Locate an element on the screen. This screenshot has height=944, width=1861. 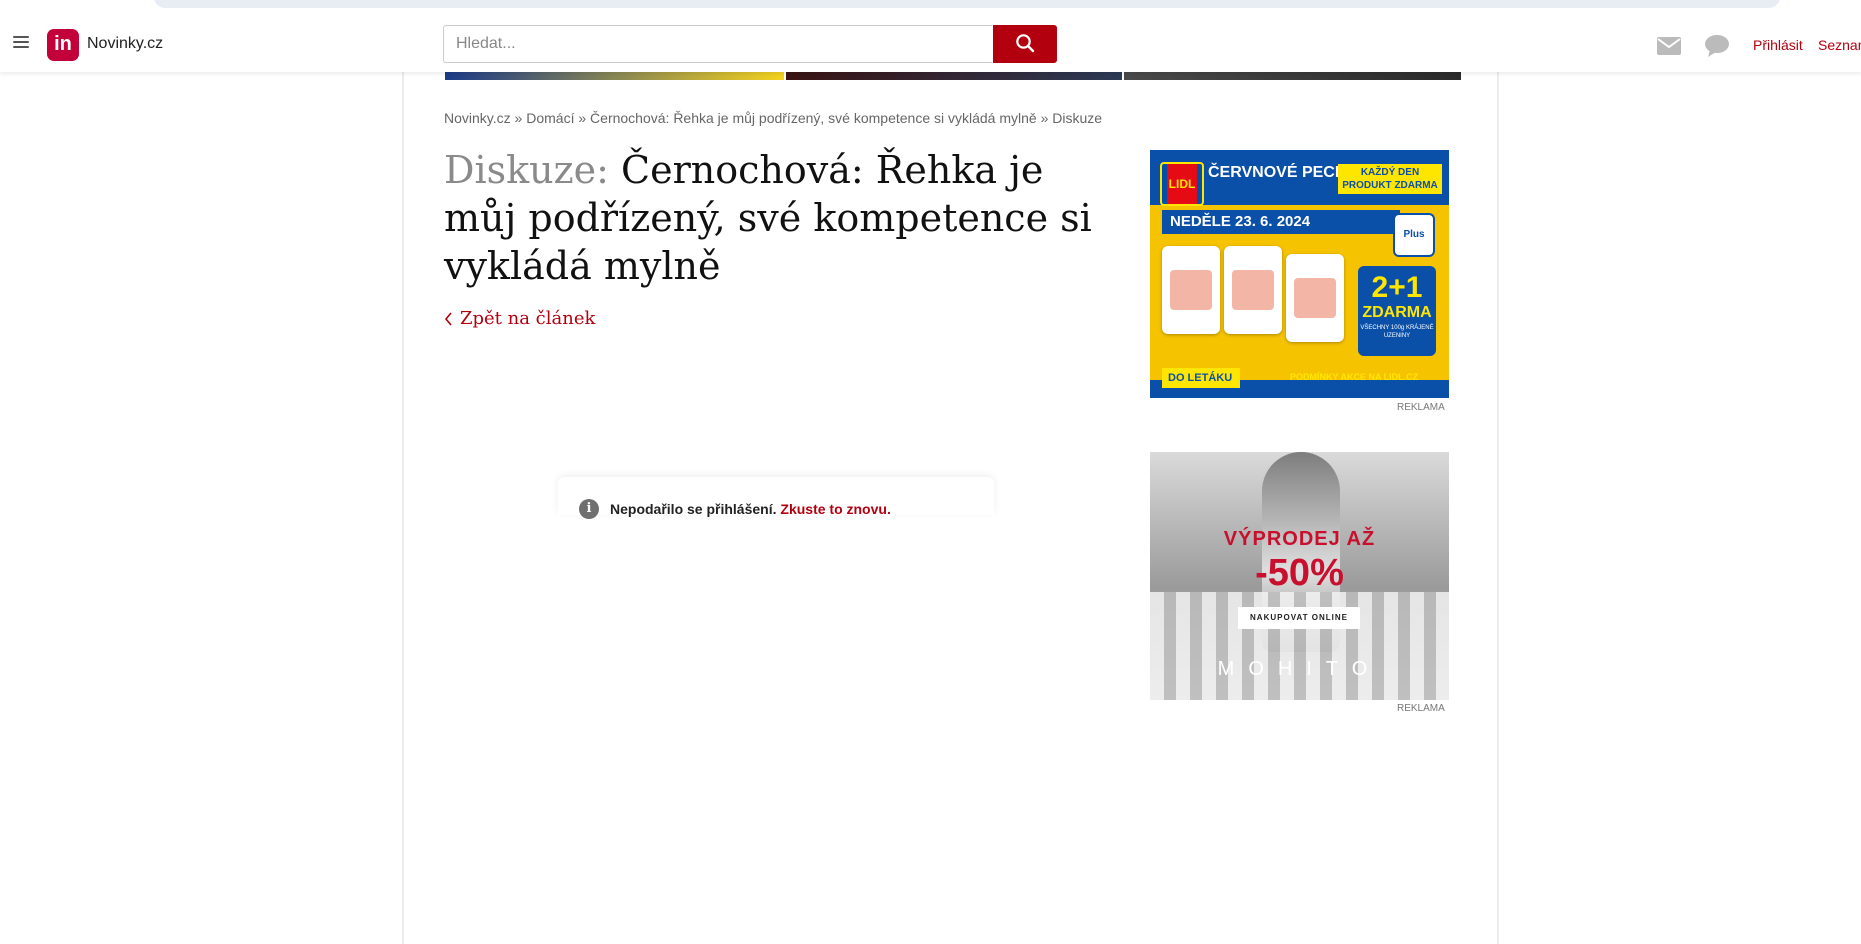
search-button is located at coordinates (1025, 44).